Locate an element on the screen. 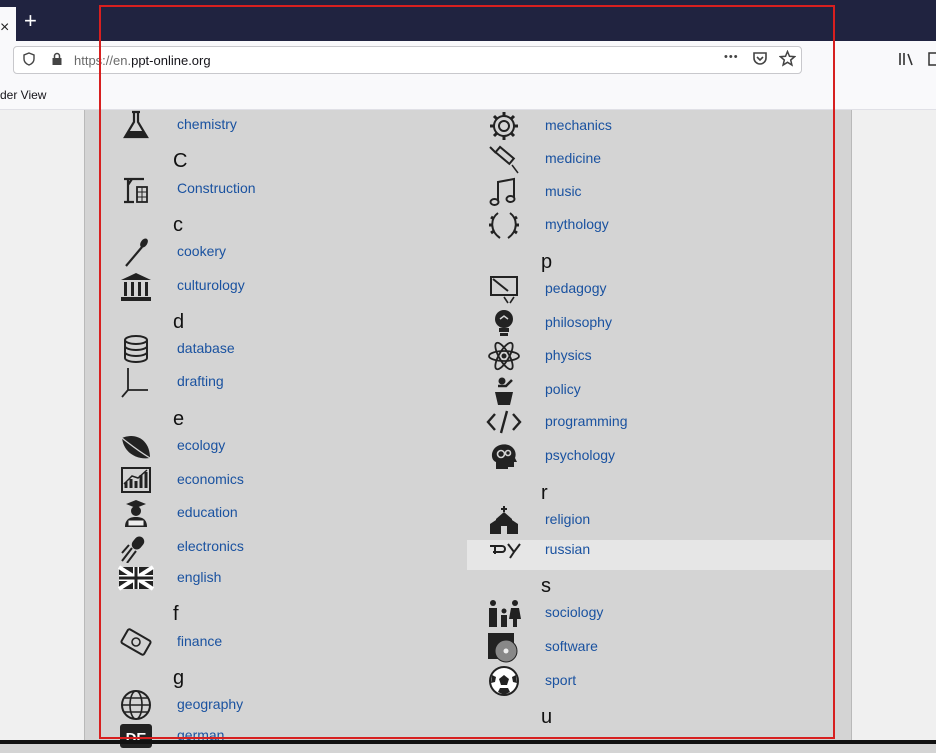 The height and width of the screenshot is (753, 936). globe-icon is located at coordinates (136, 705).